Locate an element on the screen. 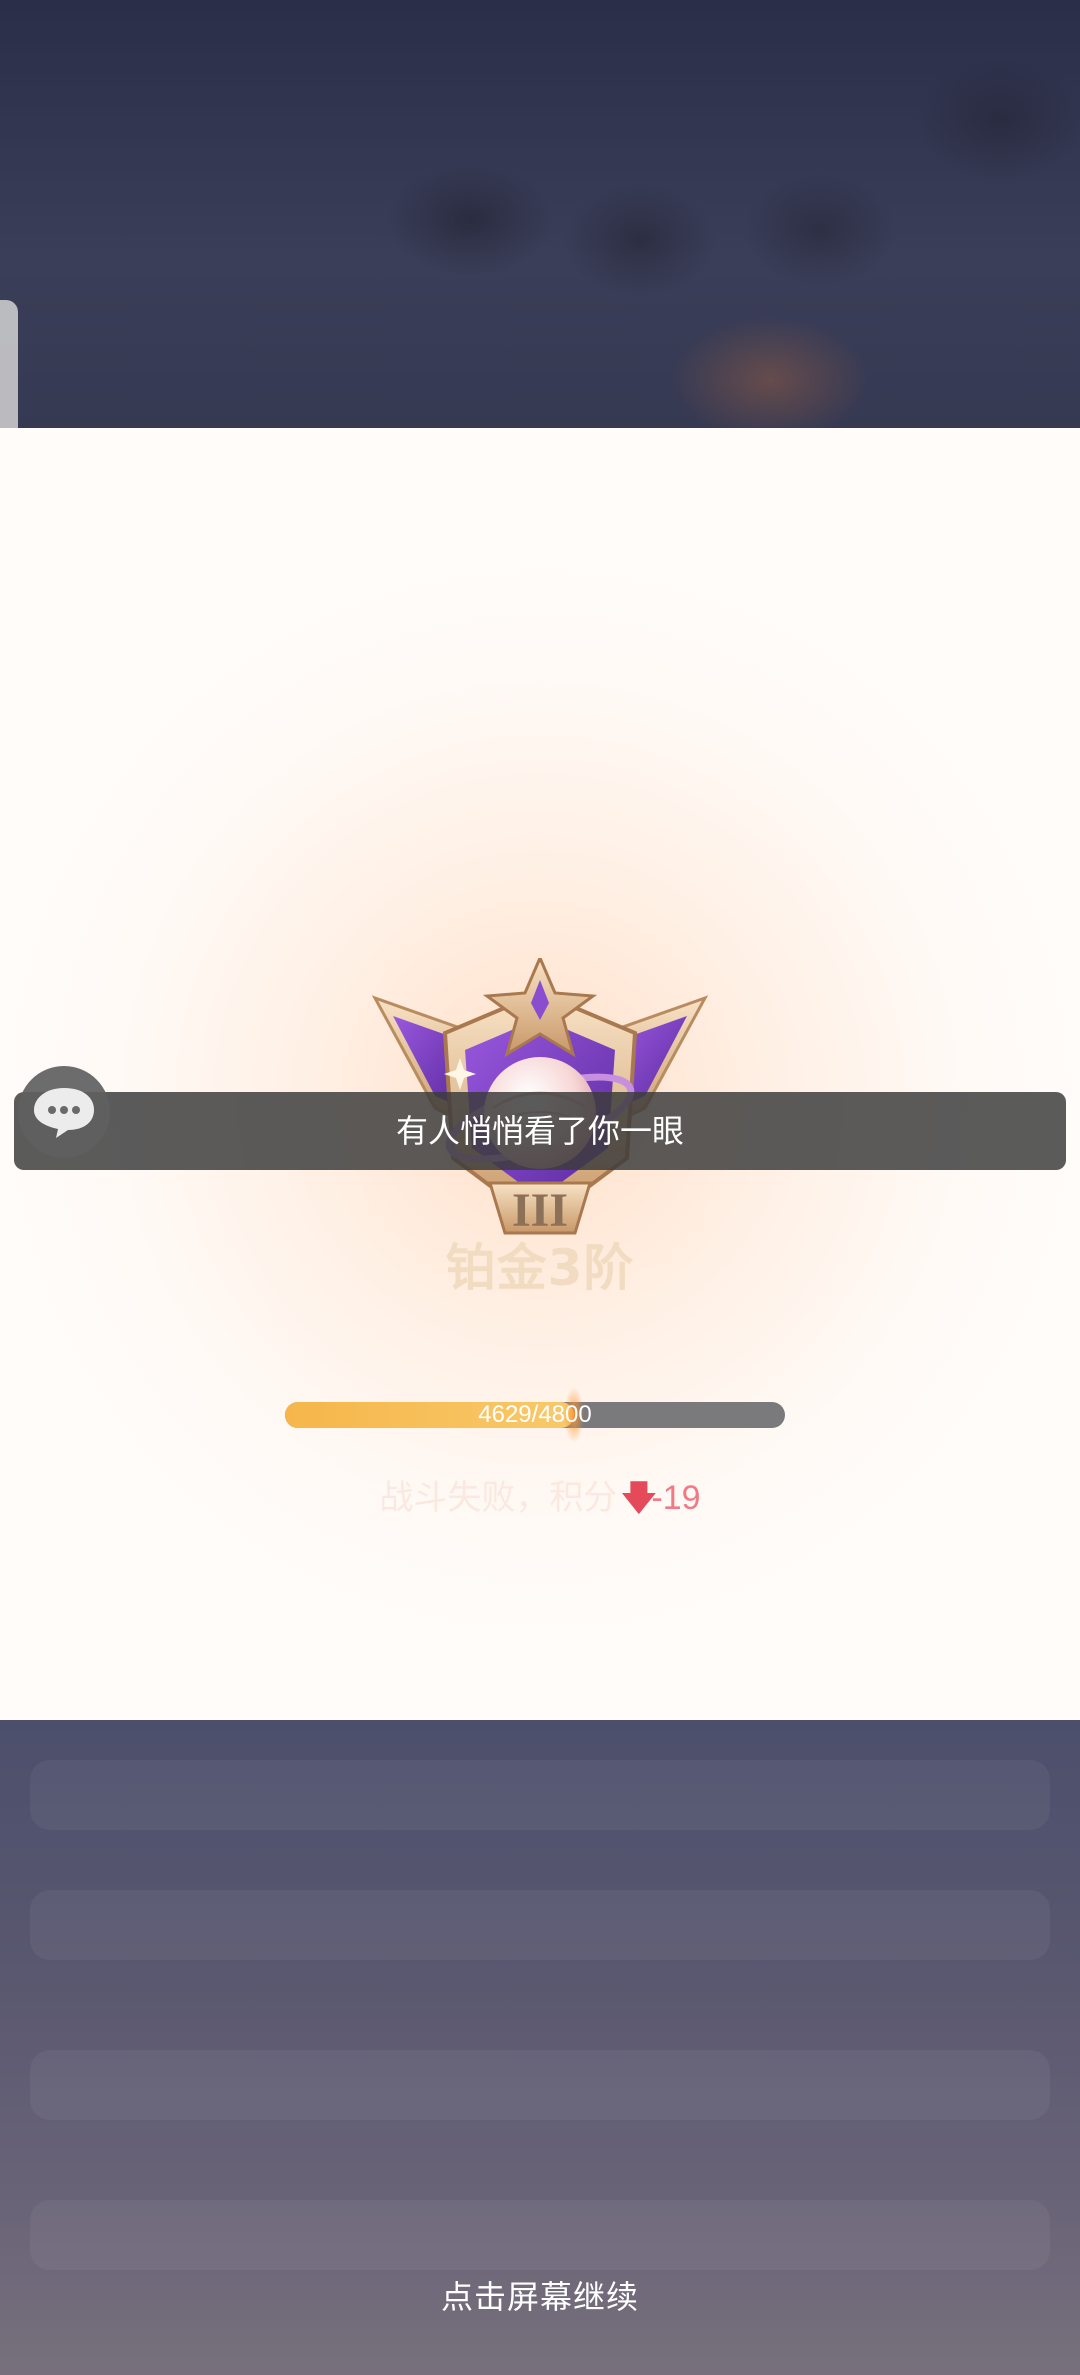 This screenshot has height=2375, width=1080. tap-to-continue-hint: 点击屏幕继续 is located at coordinates (540, 2295).